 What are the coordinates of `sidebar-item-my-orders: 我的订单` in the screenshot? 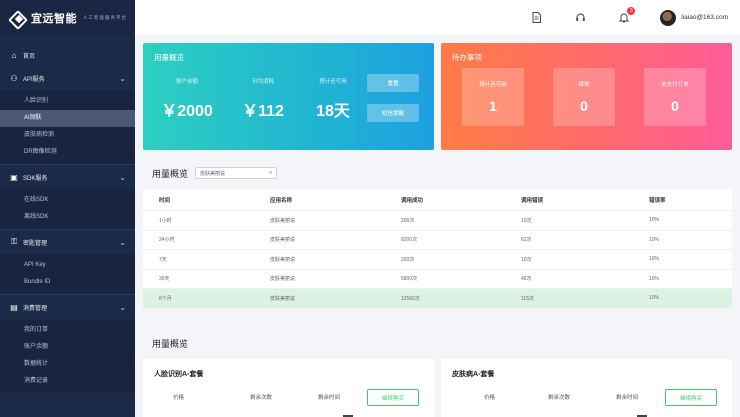 It's located at (67, 330).